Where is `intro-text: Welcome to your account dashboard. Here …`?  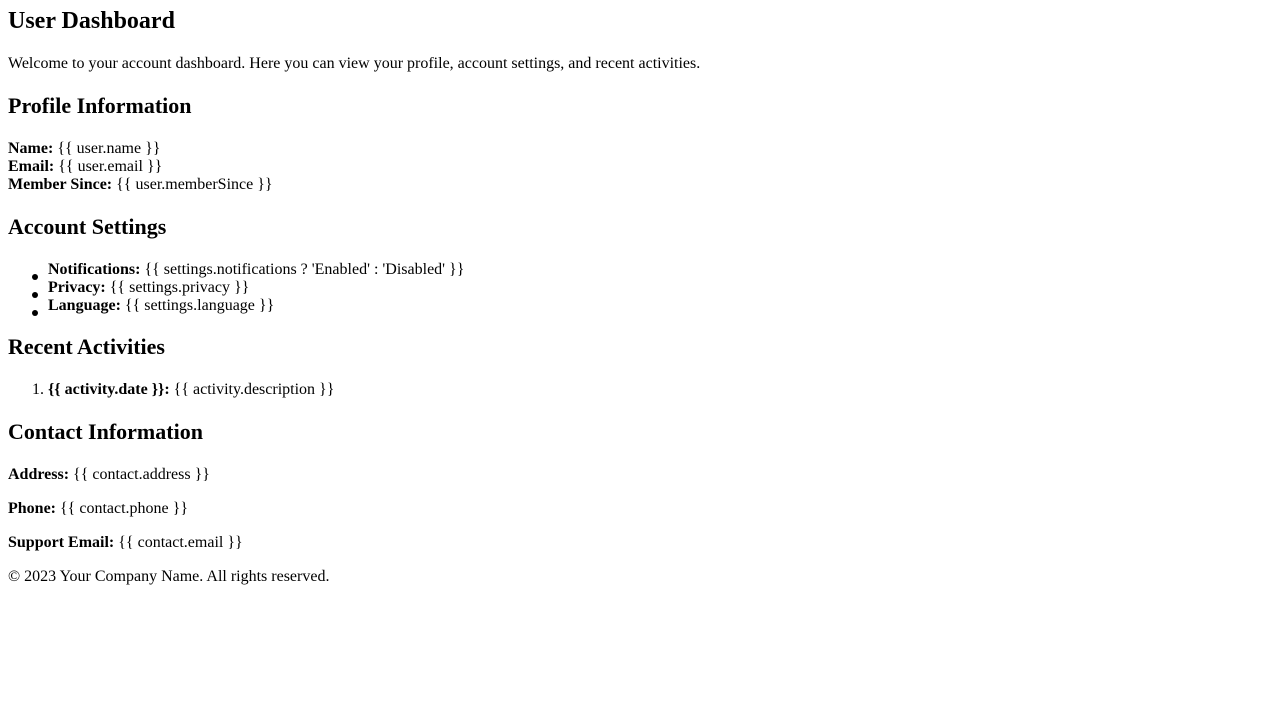
intro-text: Welcome to your account dashboard. Here … is located at coordinates (354, 63).